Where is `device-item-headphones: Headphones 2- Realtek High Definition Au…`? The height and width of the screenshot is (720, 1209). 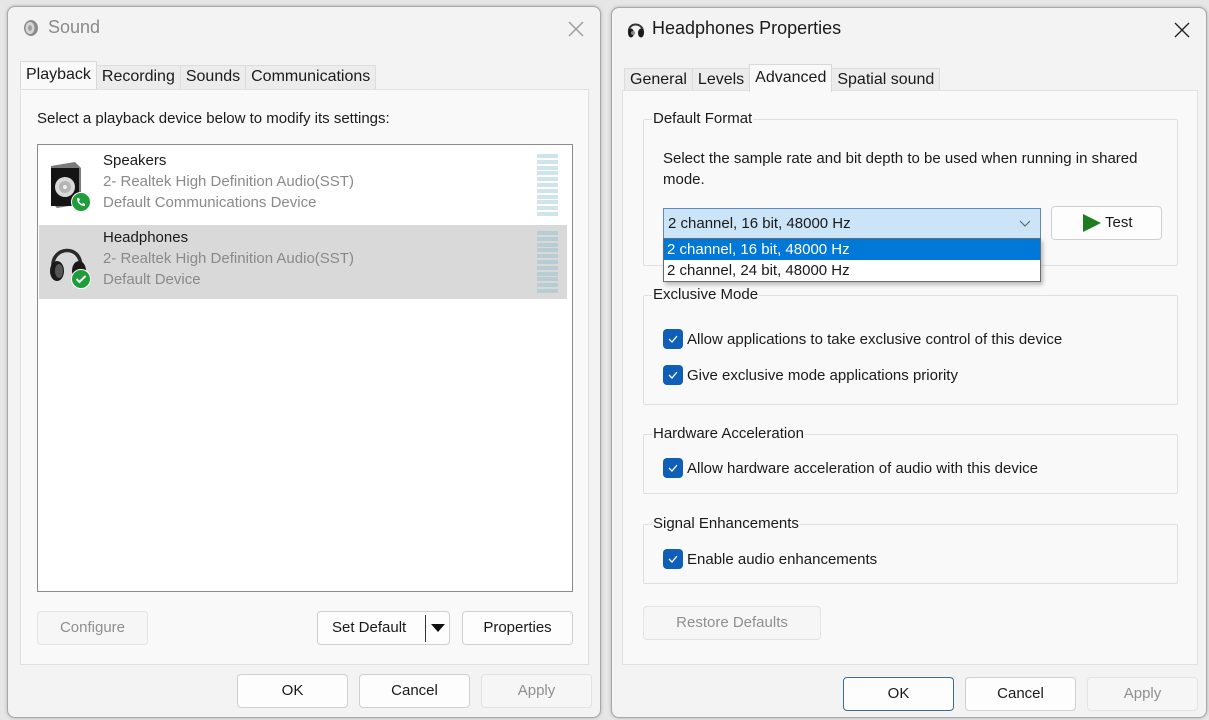
device-item-headphones: Headphones 2- Realtek High Definition Au… is located at coordinates (303, 262).